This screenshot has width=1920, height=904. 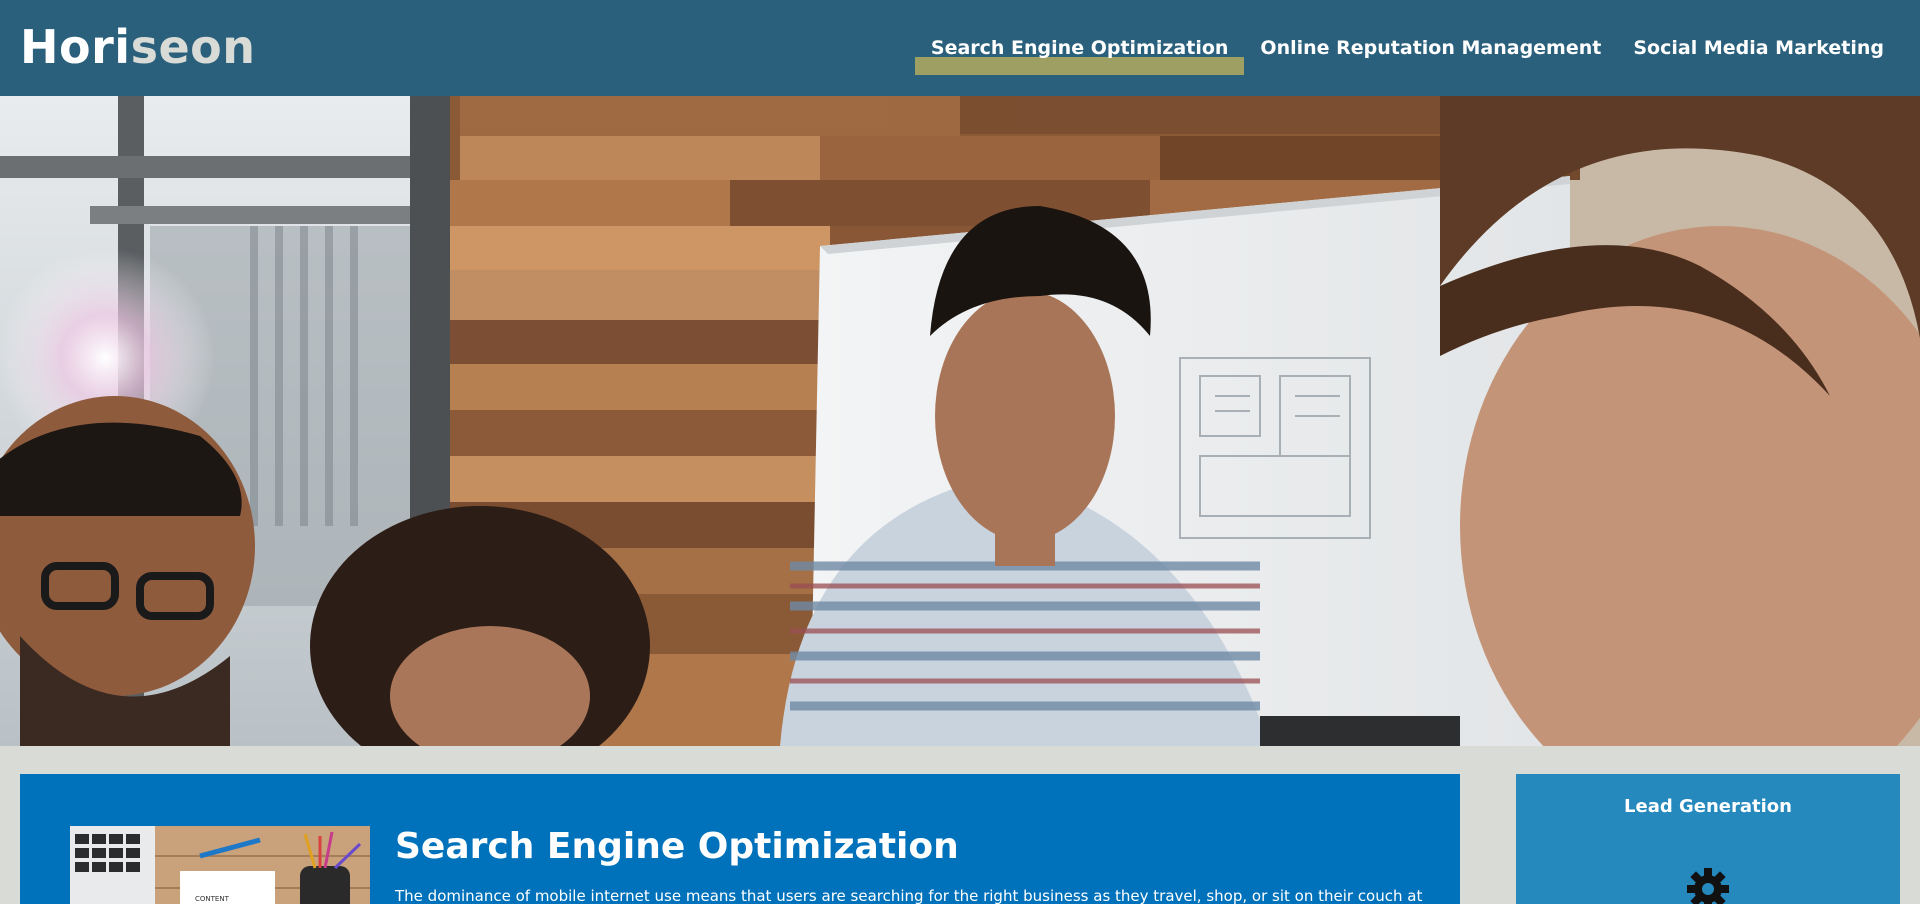 I want to click on logo-text-seon: seon, so click(x=193, y=47).